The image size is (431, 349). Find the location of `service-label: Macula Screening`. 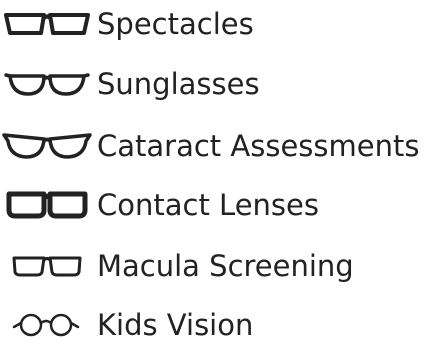

service-label: Macula Screening is located at coordinates (225, 266).